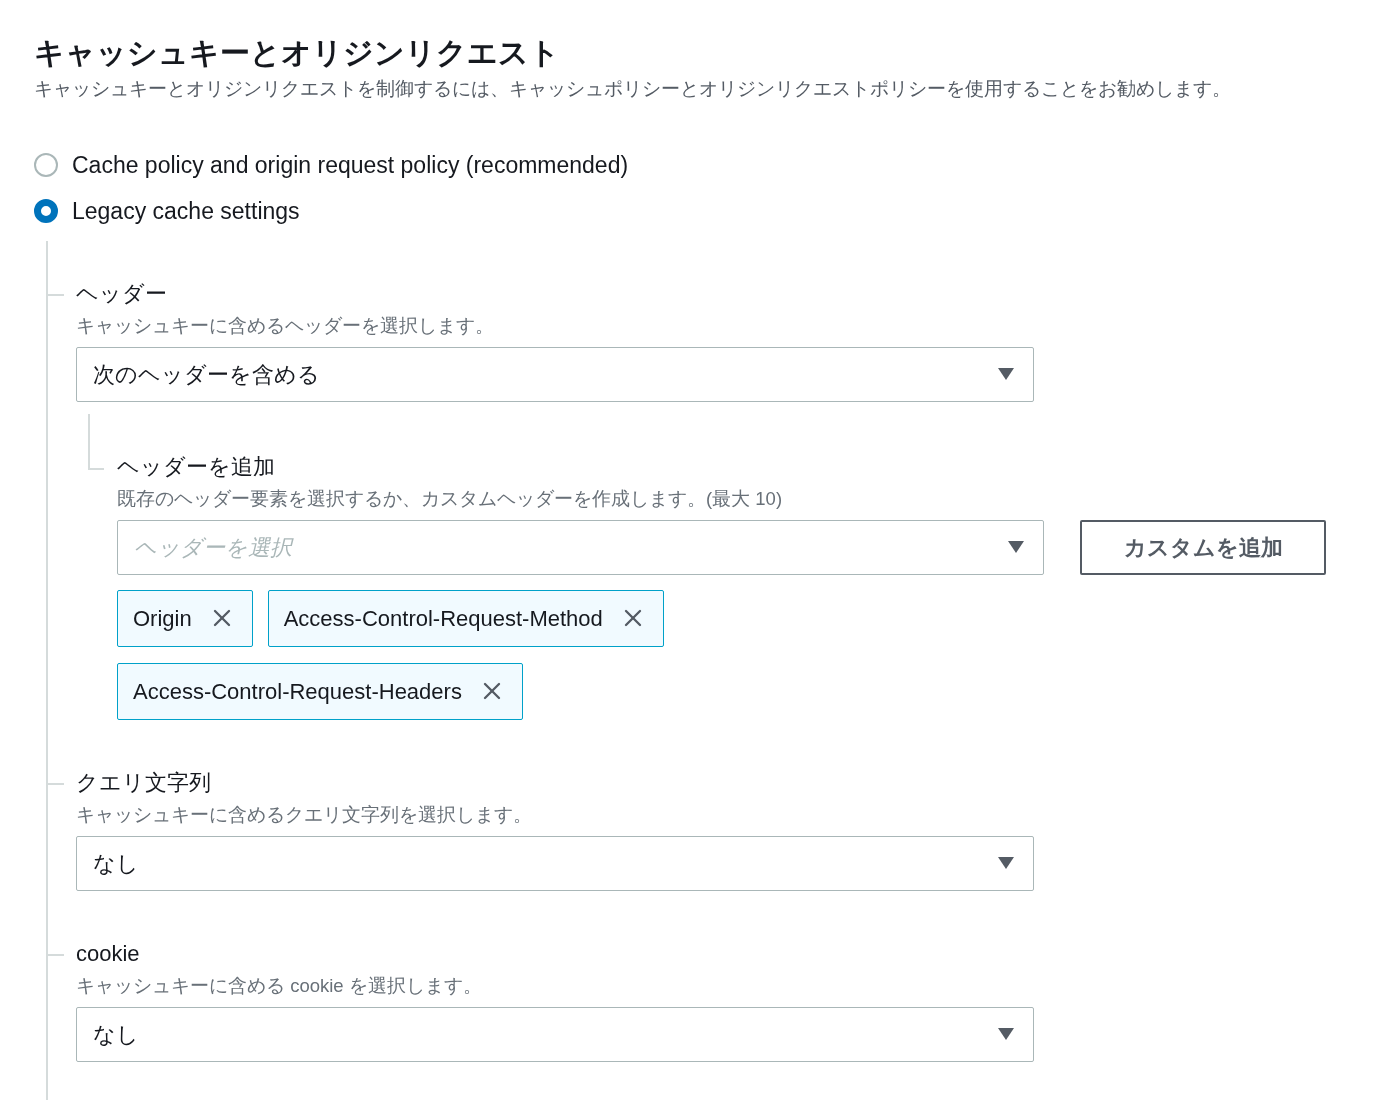  Describe the element at coordinates (196, 466) in the screenshot. I see `field-label: ヘッダーを追加` at that location.